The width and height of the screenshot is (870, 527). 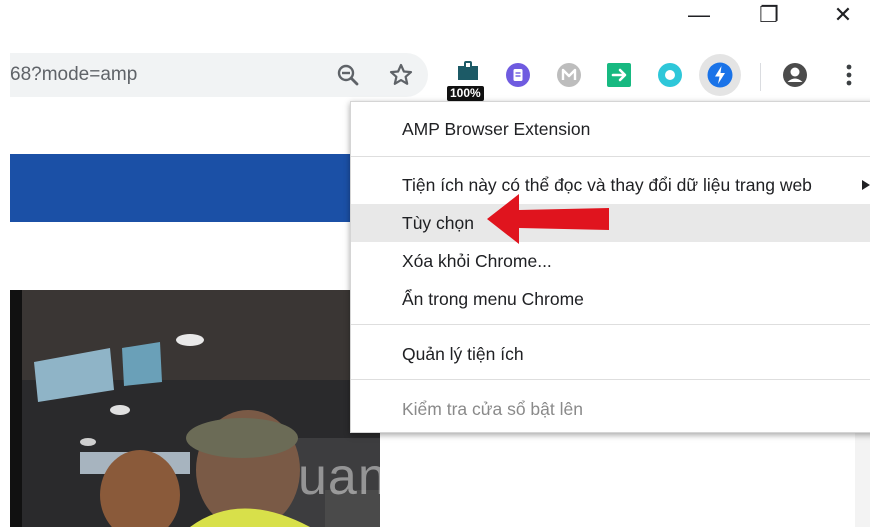 What do you see at coordinates (548, 219) in the screenshot?
I see `red-pointer-arrow-icon` at bounding box center [548, 219].